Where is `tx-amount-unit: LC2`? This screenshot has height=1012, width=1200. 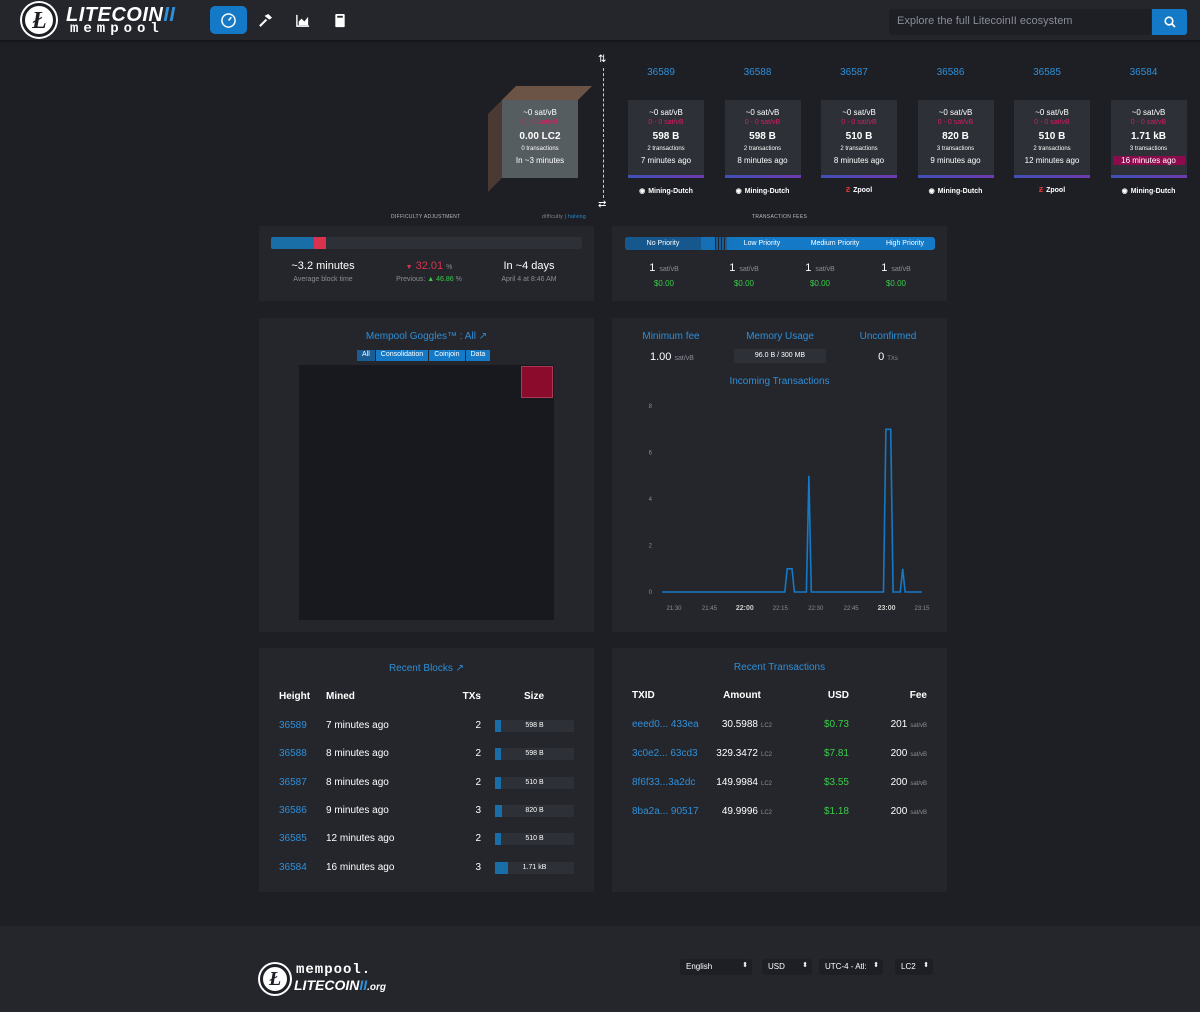
tx-amount-unit: LC2 is located at coordinates (766, 726).